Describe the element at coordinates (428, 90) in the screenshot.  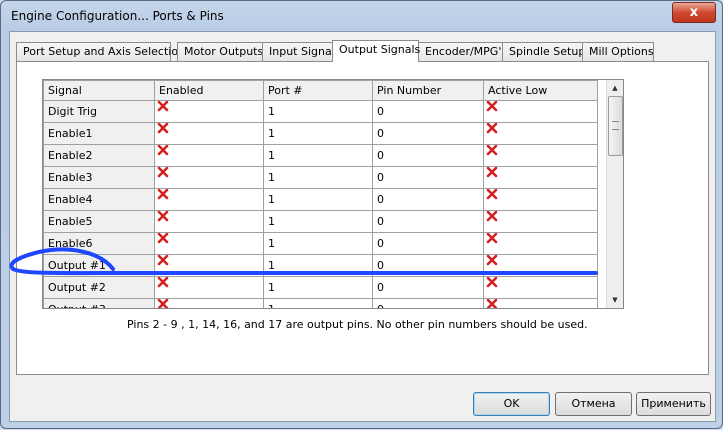
I see `col-header-pin-number: Pin Number` at that location.